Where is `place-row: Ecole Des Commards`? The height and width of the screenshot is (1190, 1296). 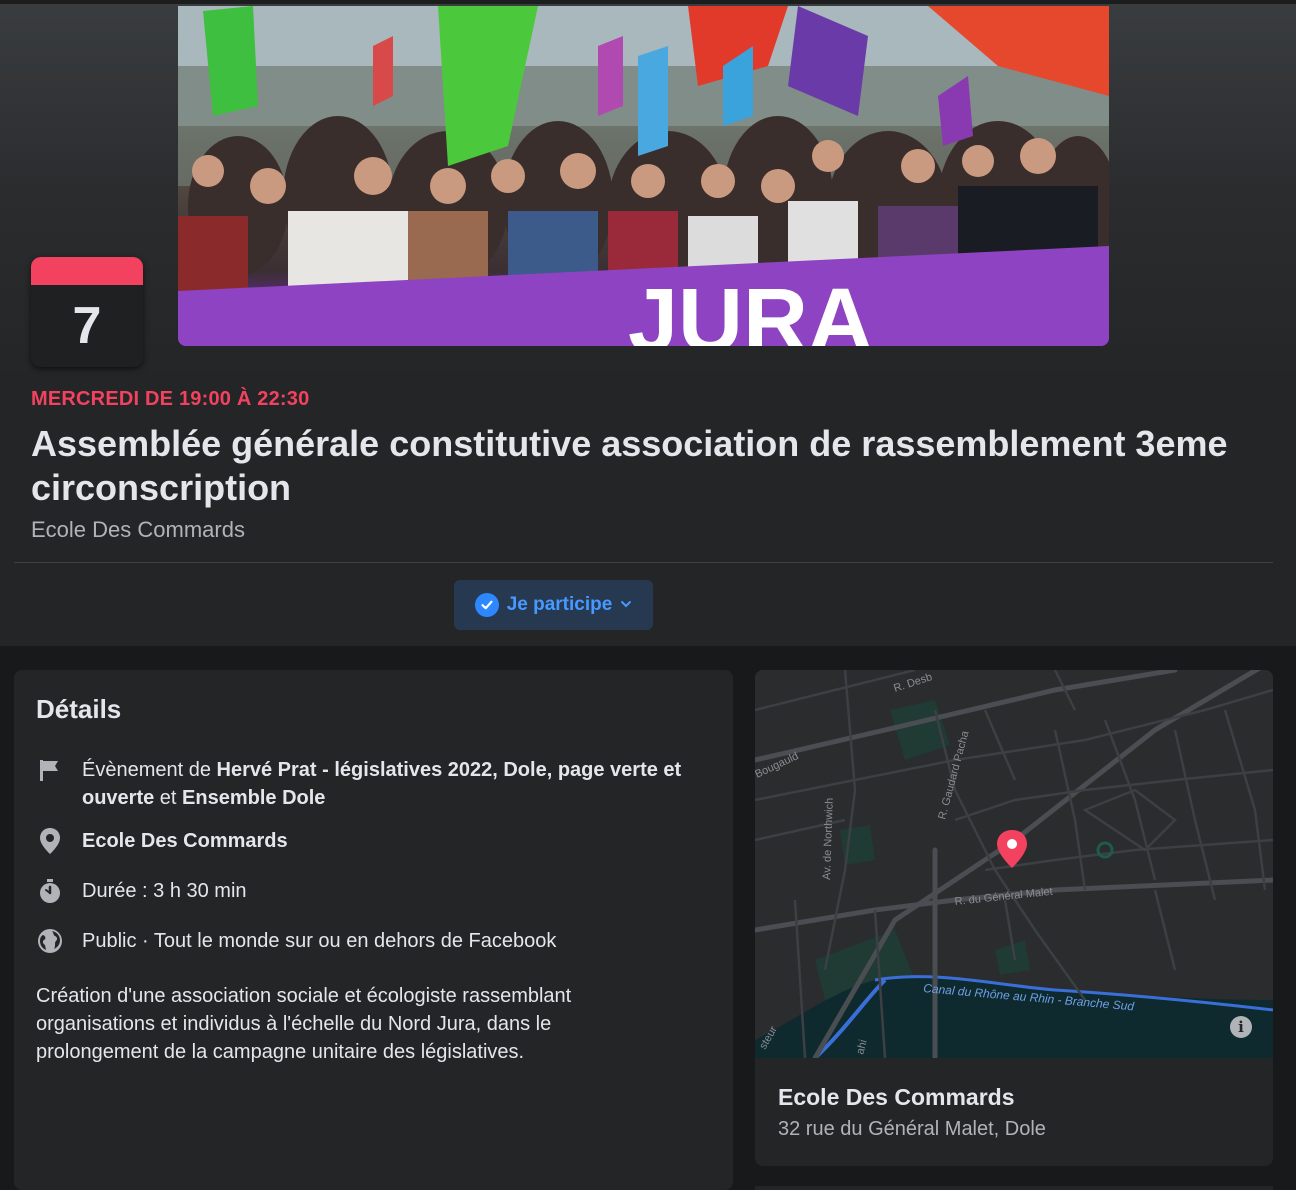
place-row: Ecole Des Commards is located at coordinates (371, 841).